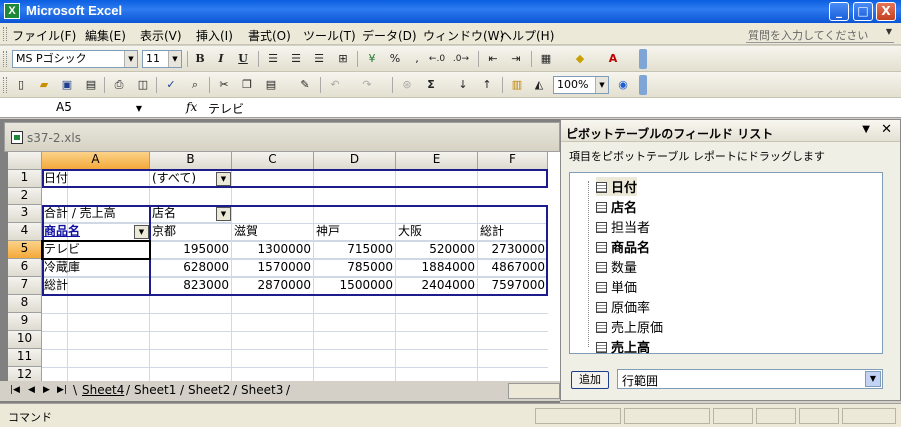  I want to click on cell-e7: 2404000, so click(437, 286).